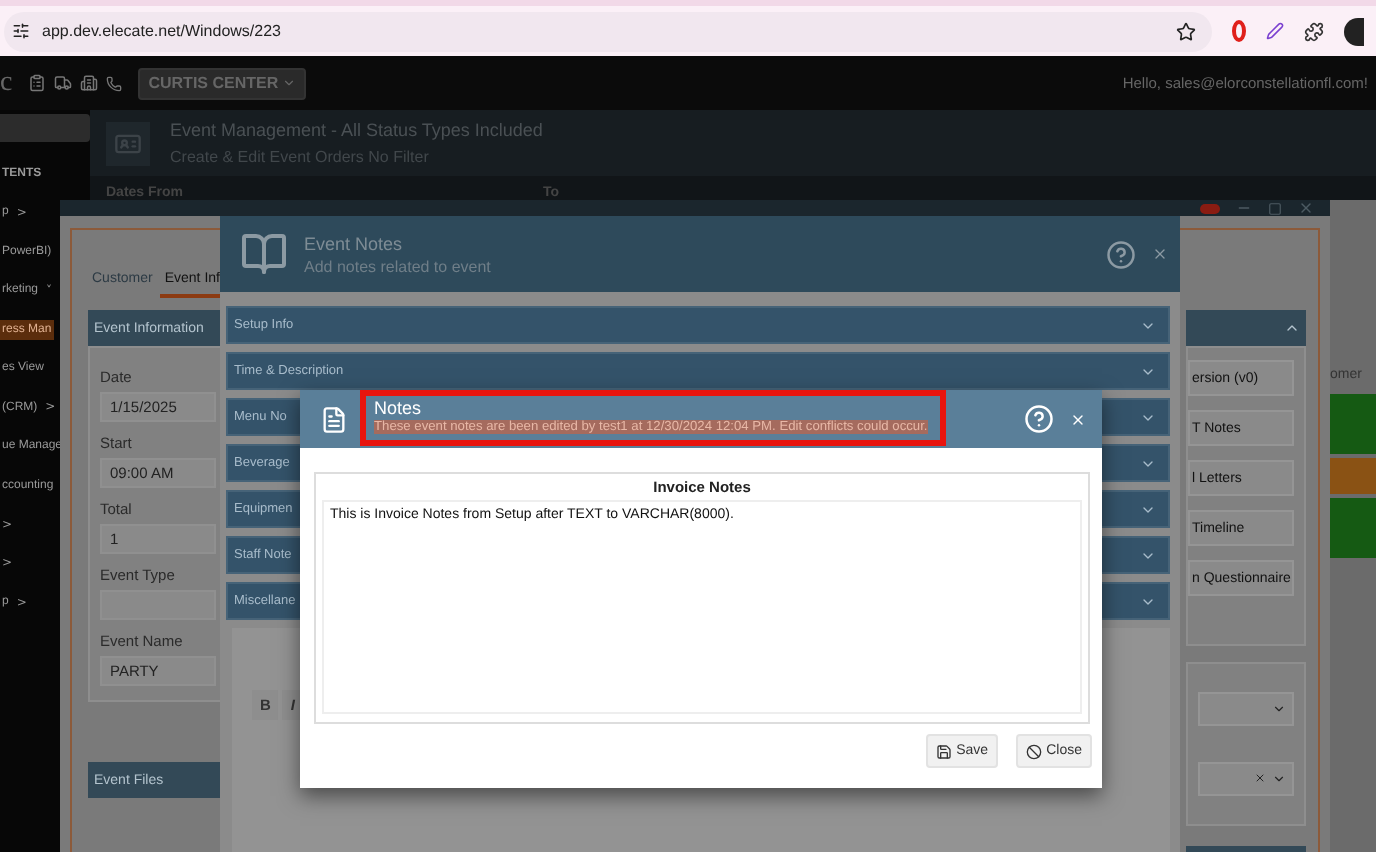 This screenshot has height=852, width=1376. I want to click on clear-icon, so click(1260, 778).